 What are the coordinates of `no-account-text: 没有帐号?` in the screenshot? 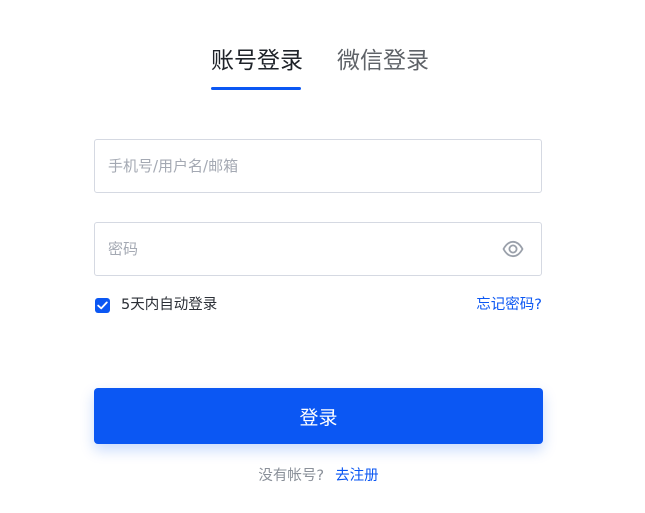 It's located at (291, 476).